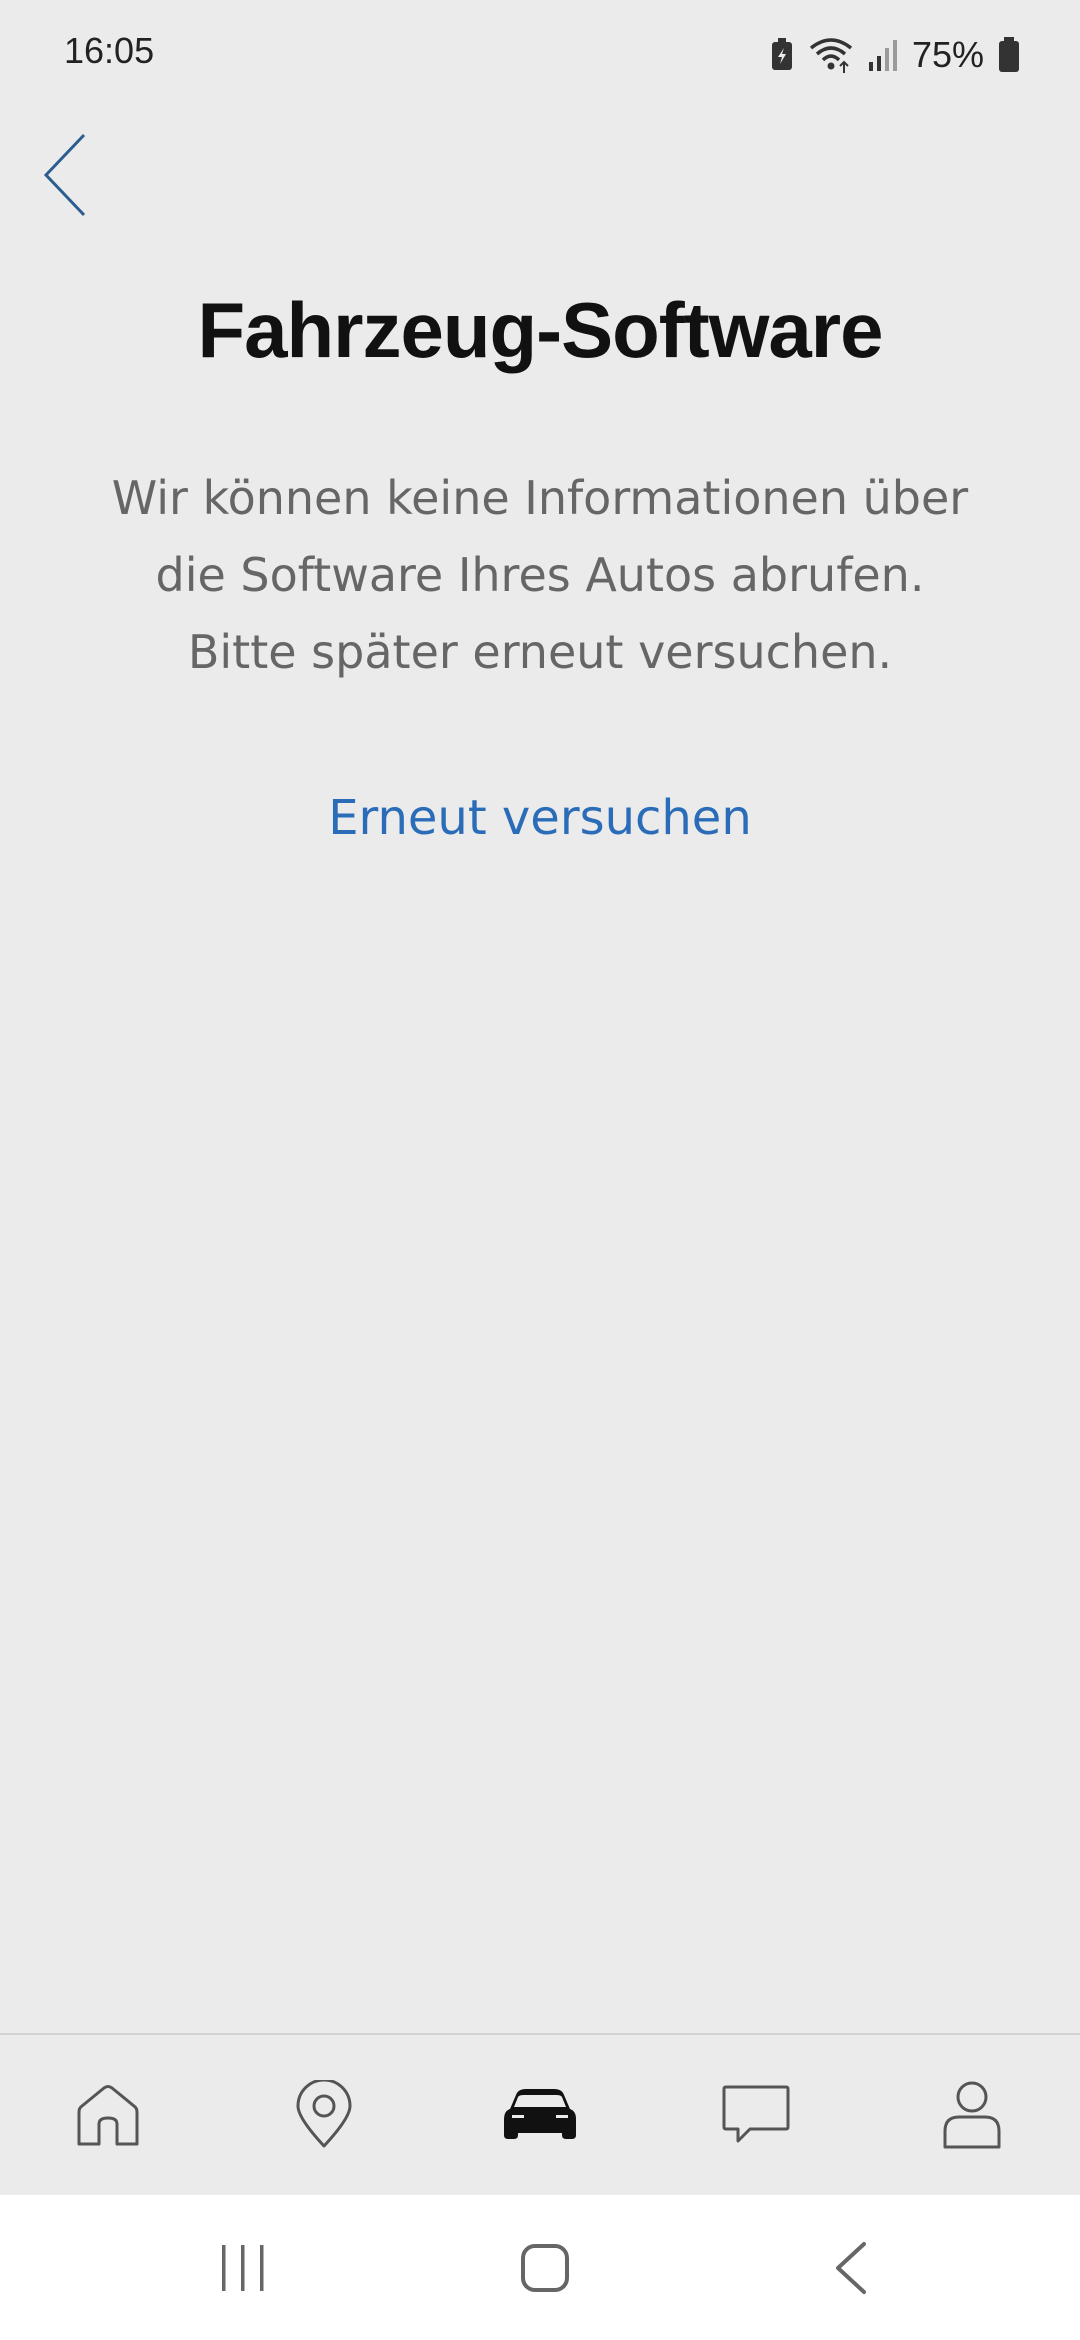 This screenshot has height=2340, width=1080. I want to click on back-nav-button, so click(850, 2267).